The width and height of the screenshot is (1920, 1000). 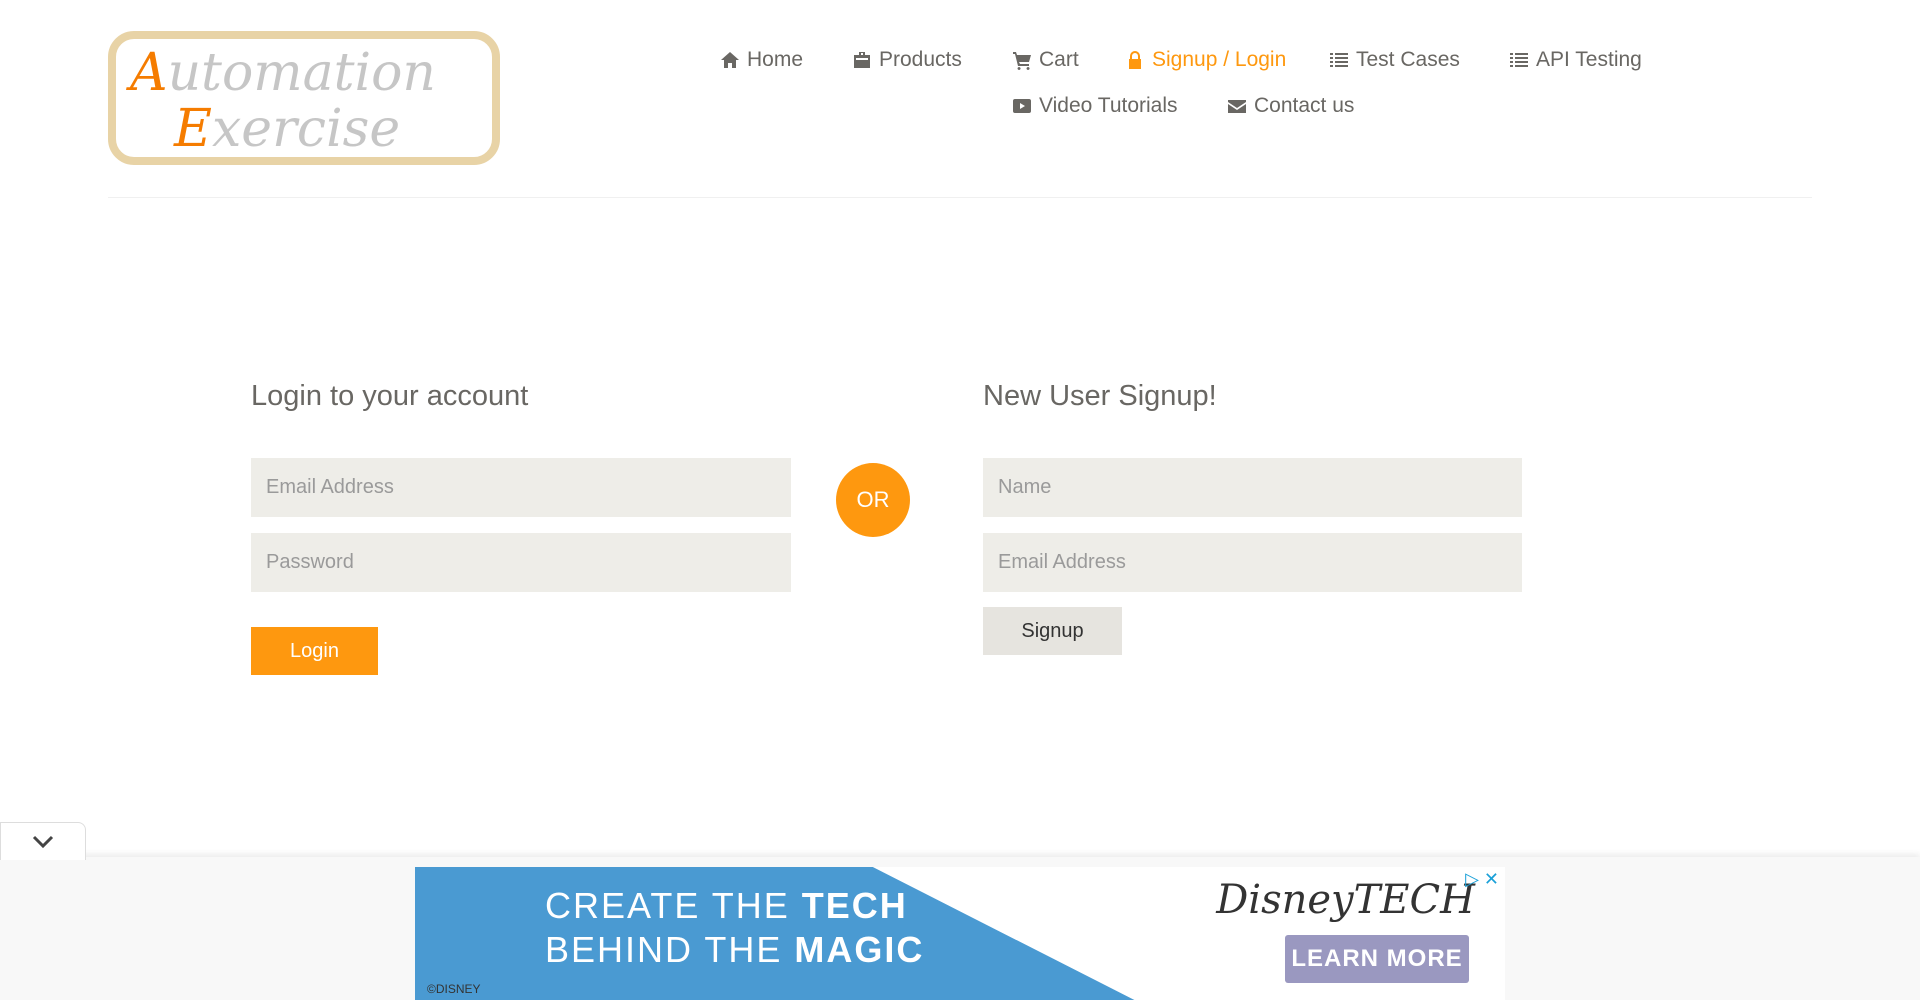 I want to click on login-title: Login to your account, so click(x=390, y=396).